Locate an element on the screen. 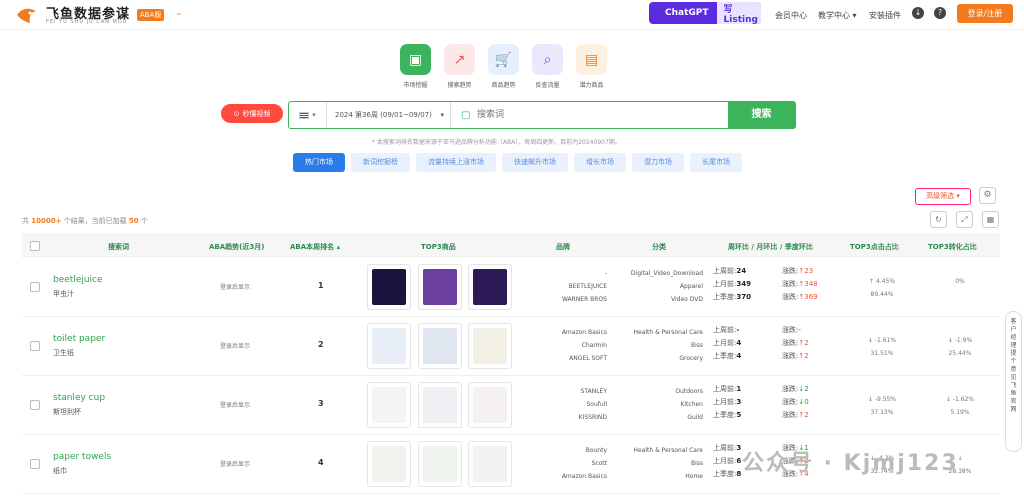 This screenshot has width=1024, height=501. change-label: 涨跌: is located at coordinates (790, 389).